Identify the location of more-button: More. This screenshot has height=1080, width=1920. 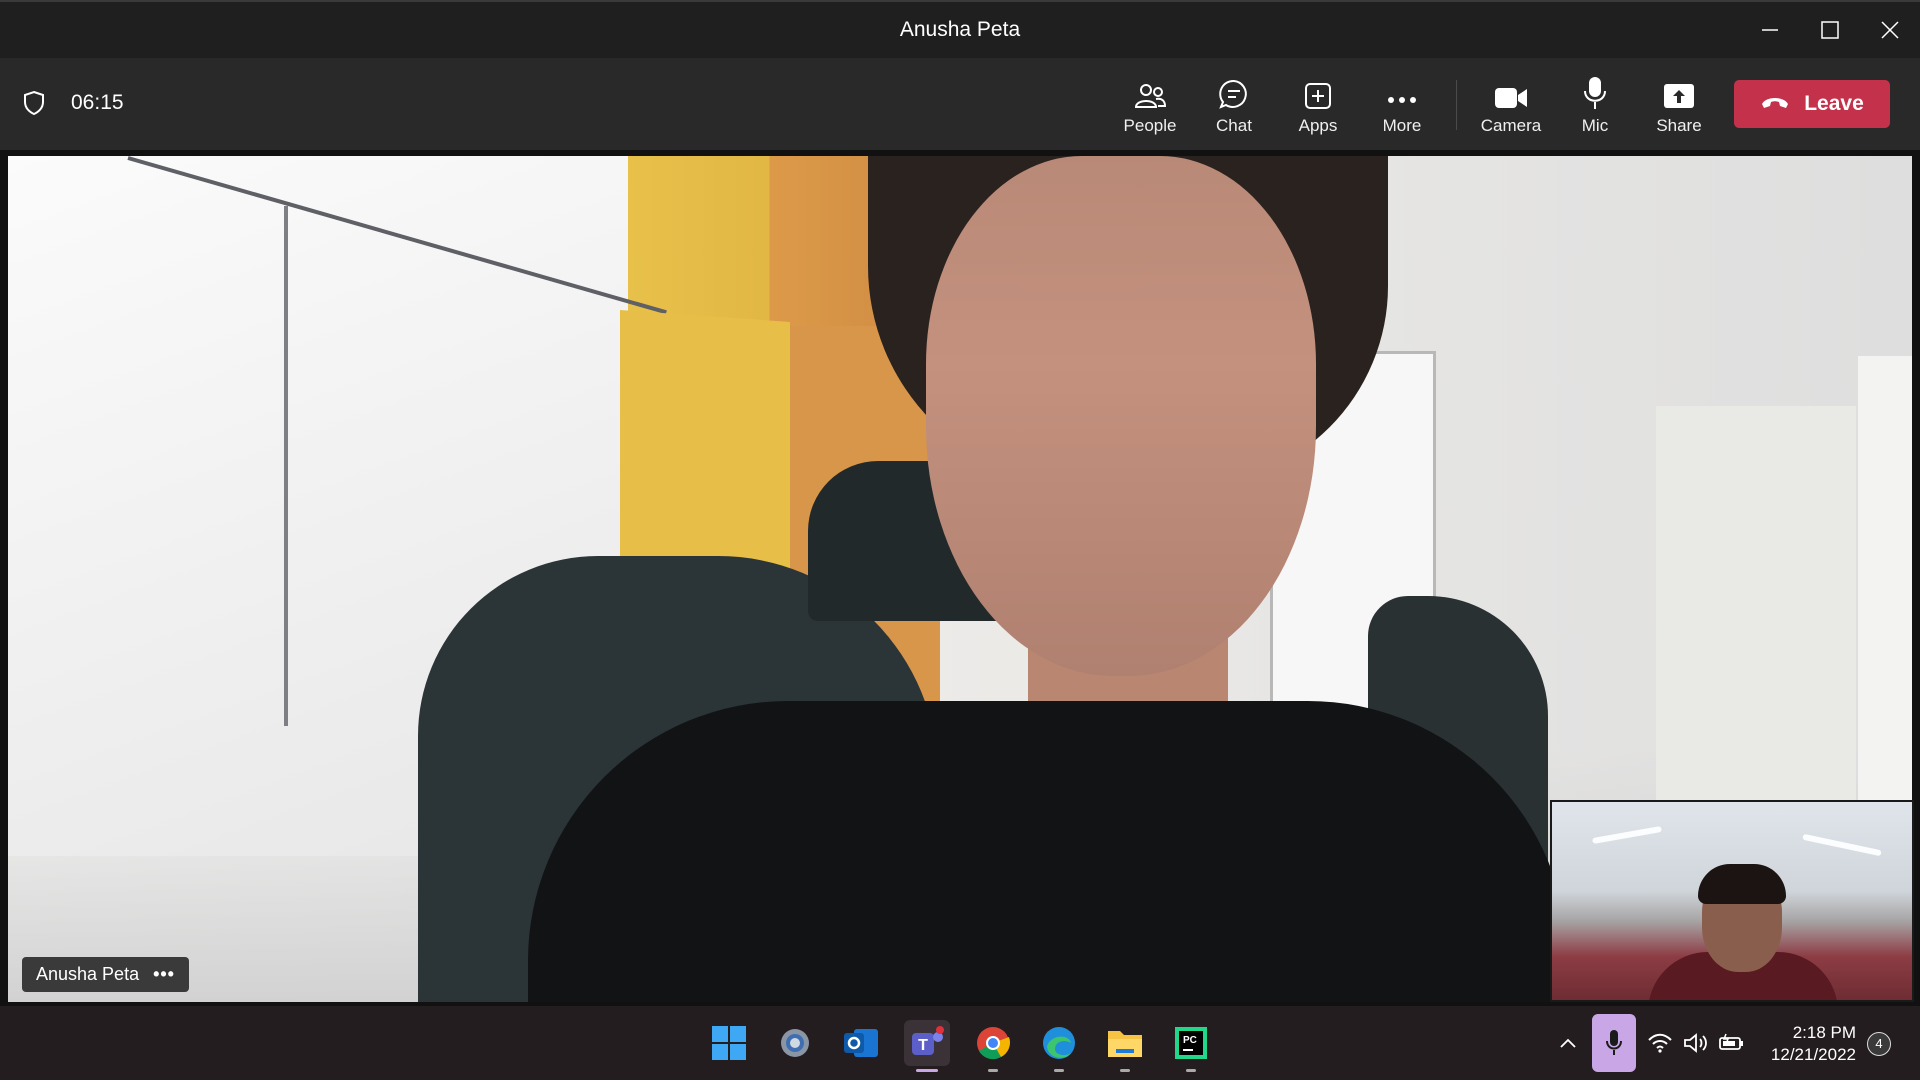
(1402, 107).